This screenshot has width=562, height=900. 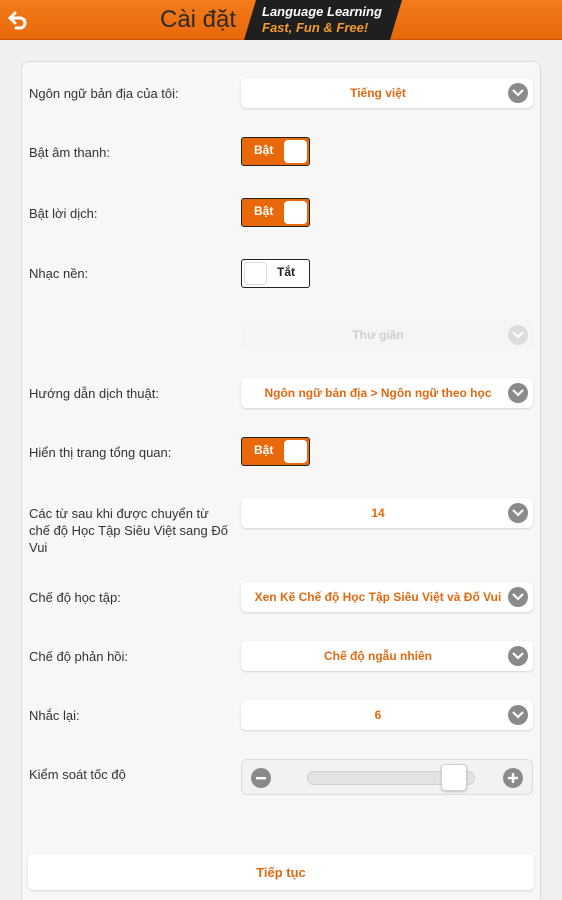 What do you see at coordinates (100, 452) in the screenshot?
I see `overview-label: Hiển thị trang tổng quan:` at bounding box center [100, 452].